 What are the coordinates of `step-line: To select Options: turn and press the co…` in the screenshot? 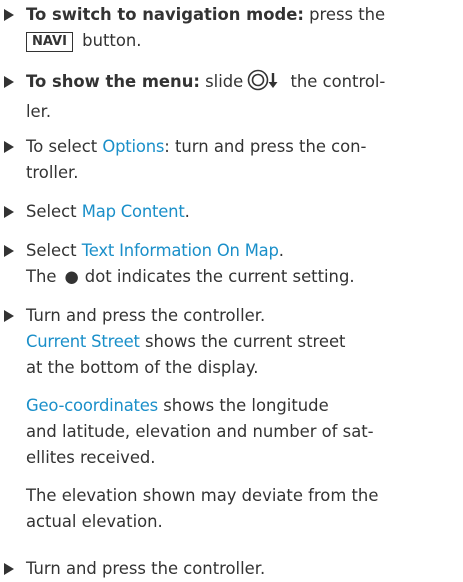 It's located at (196, 146).